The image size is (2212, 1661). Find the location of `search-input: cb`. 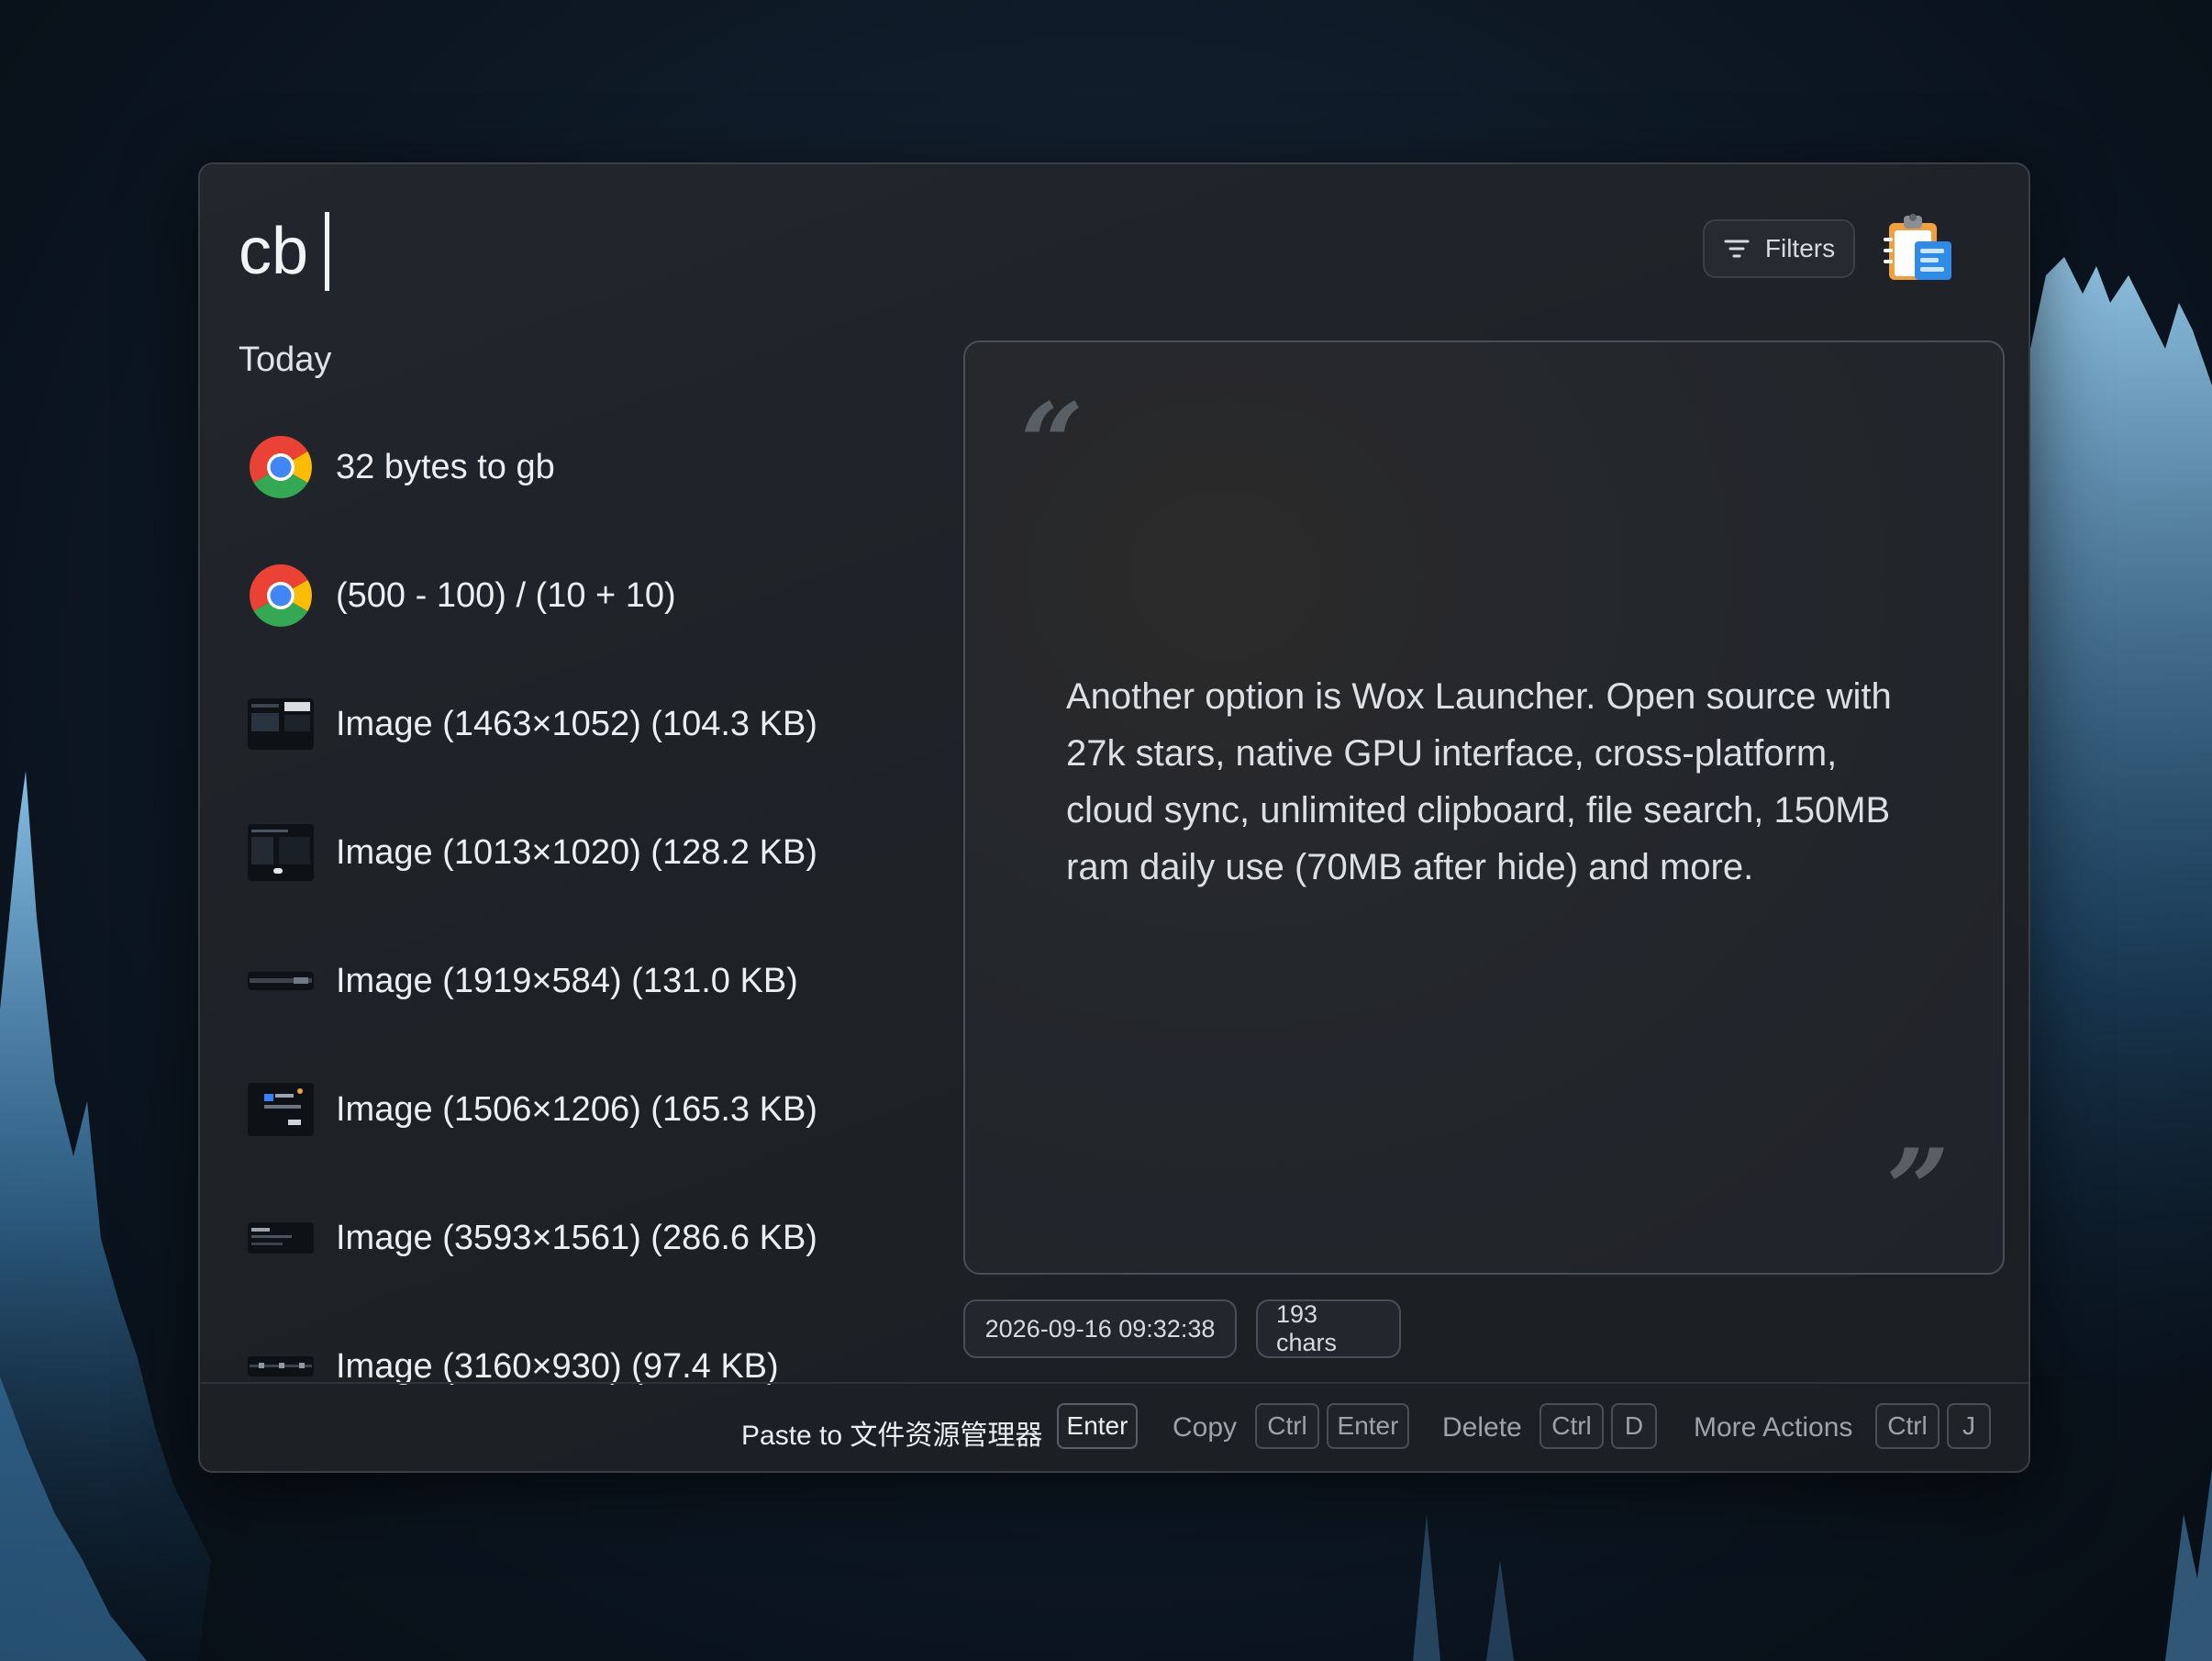

search-input: cb is located at coordinates (284, 251).